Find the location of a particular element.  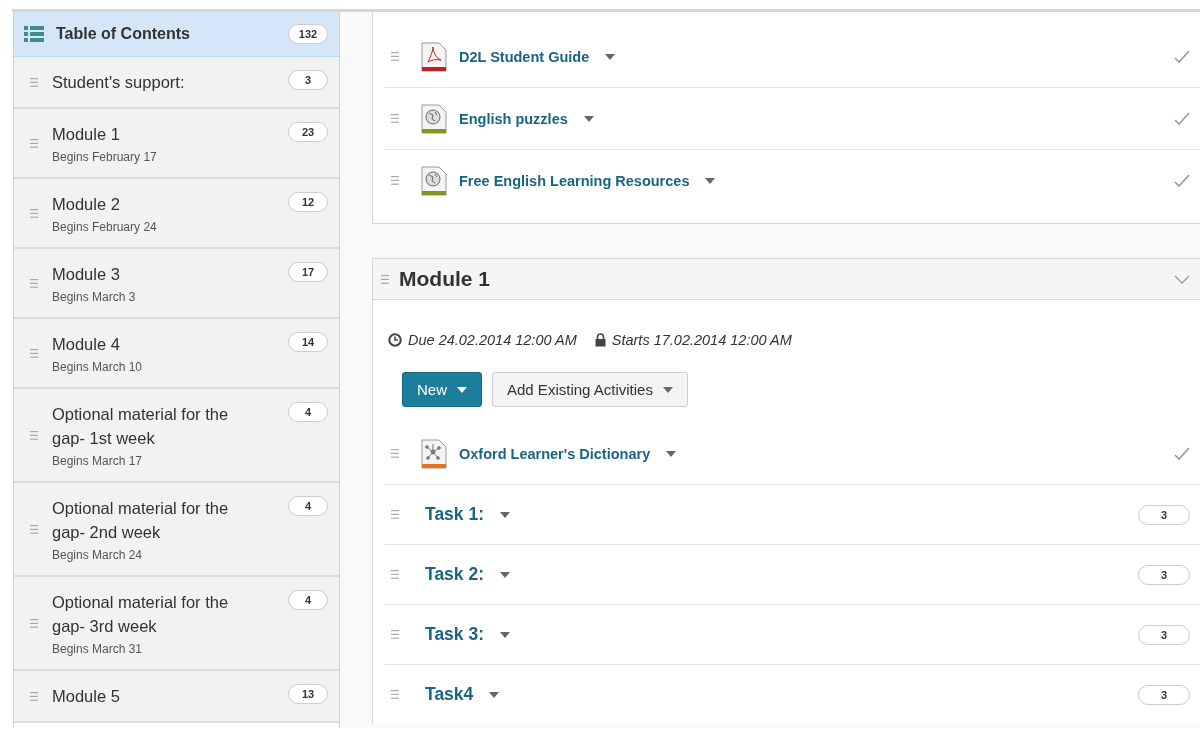

begins-date: Begins February 24 is located at coordinates (105, 227).